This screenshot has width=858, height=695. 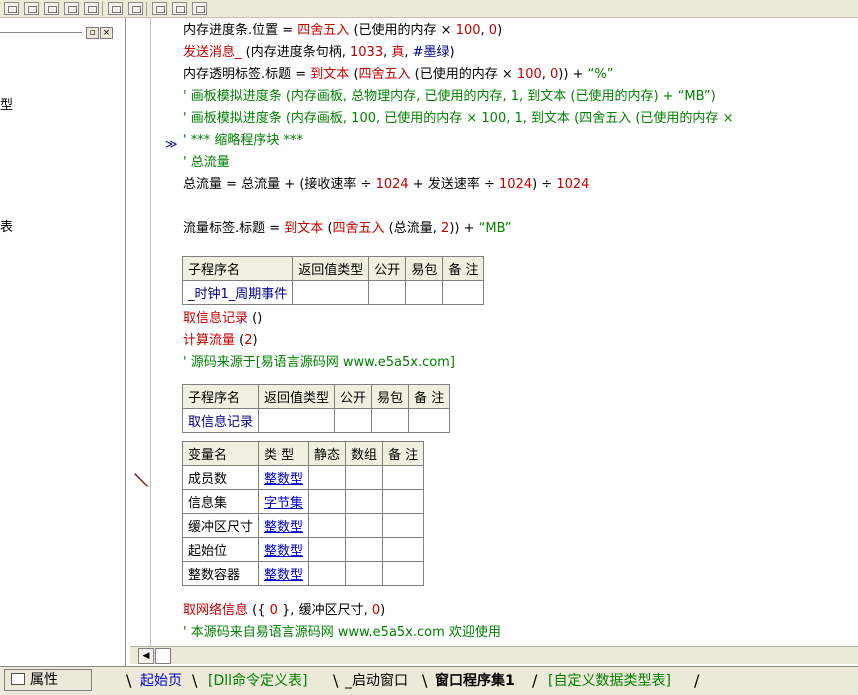 I want to click on code-line: 计算流量 (2), so click(x=220, y=341).